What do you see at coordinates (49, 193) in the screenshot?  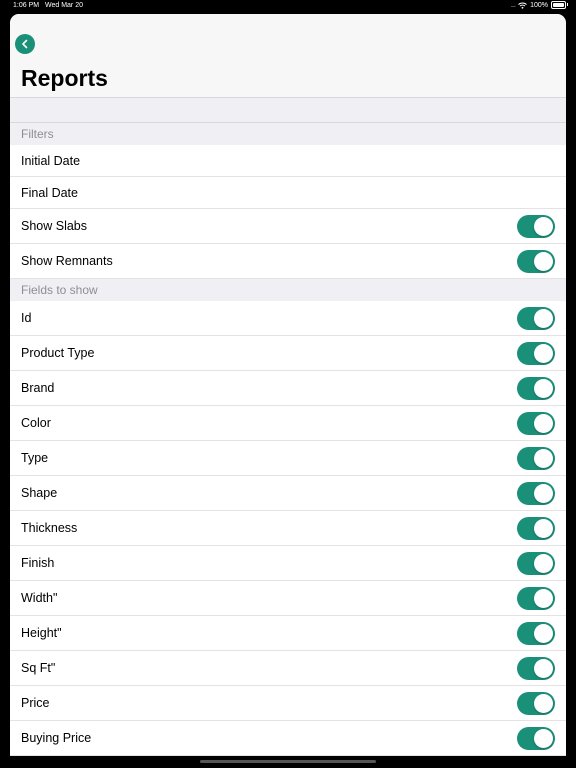 I see `row-label: Final Date` at bounding box center [49, 193].